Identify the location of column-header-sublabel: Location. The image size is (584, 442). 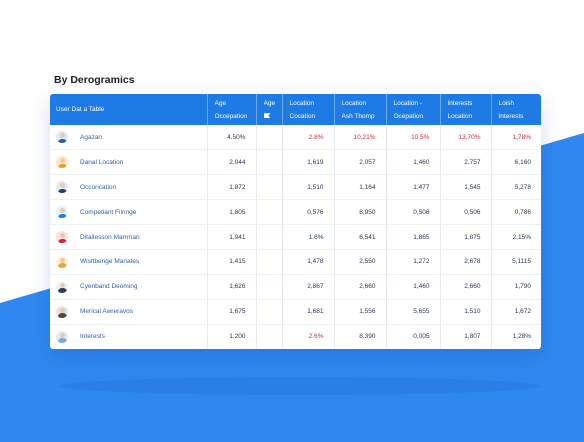
(460, 116).